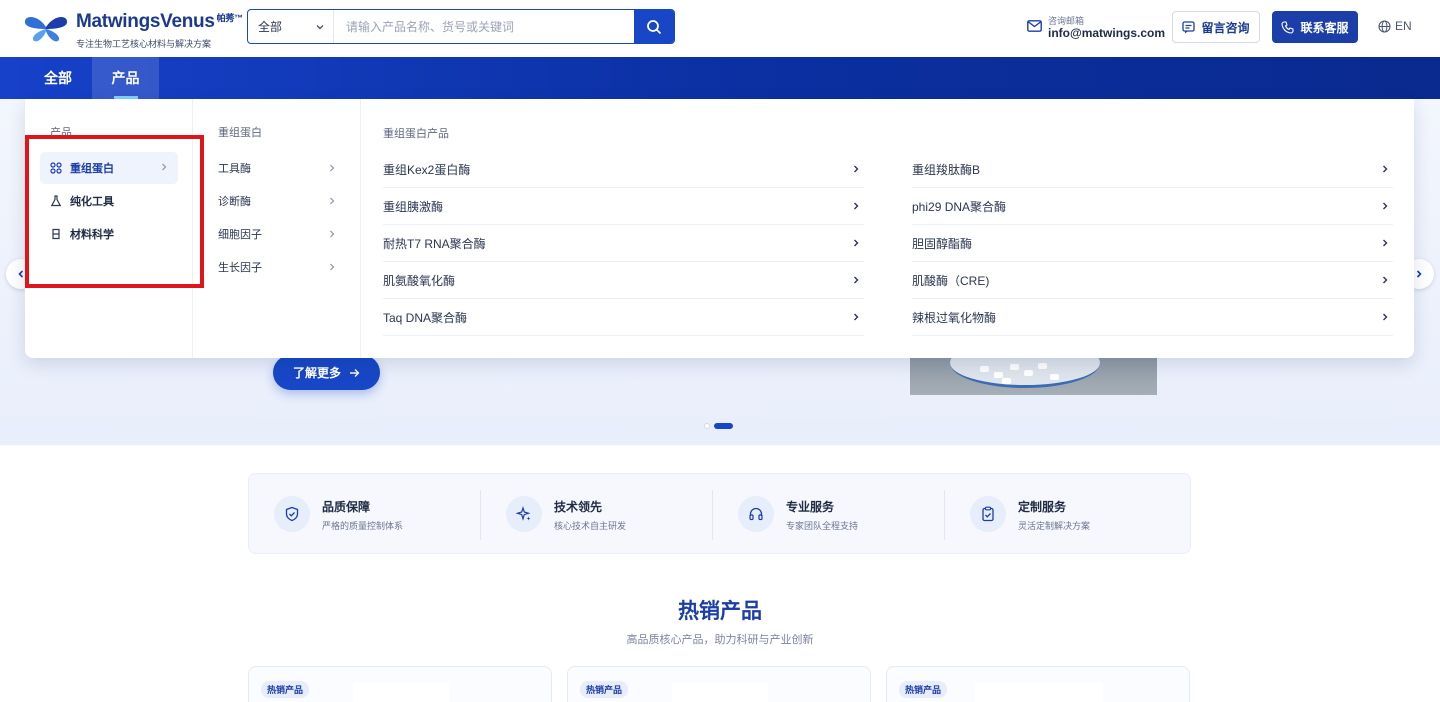 This screenshot has width=1440, height=702. What do you see at coordinates (416, 134) in the screenshot?
I see `product-column-title: 重组蛋白产品` at bounding box center [416, 134].